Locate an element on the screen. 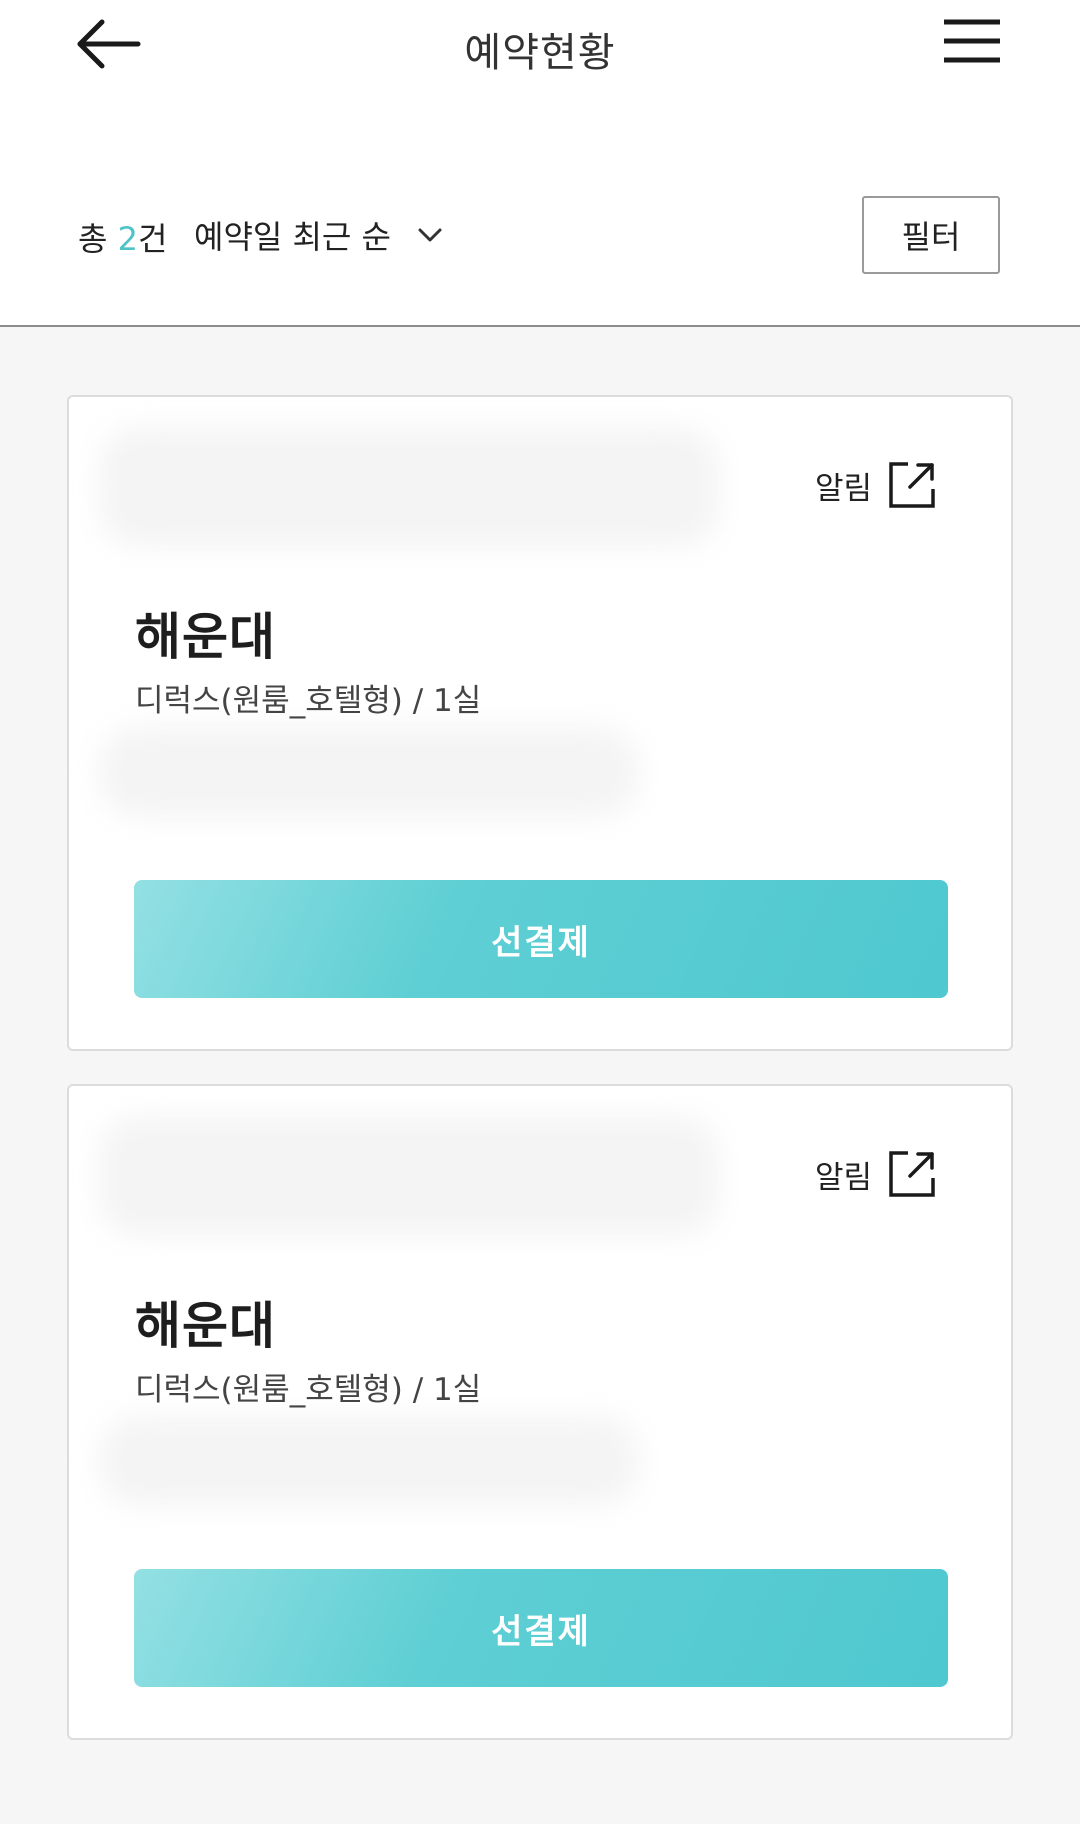  menu-button is located at coordinates (972, 41).